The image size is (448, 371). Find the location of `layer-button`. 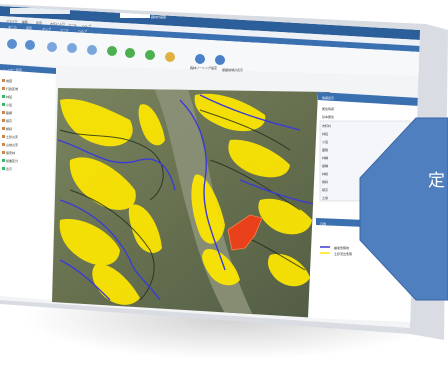

layer-button is located at coordinates (150, 55).